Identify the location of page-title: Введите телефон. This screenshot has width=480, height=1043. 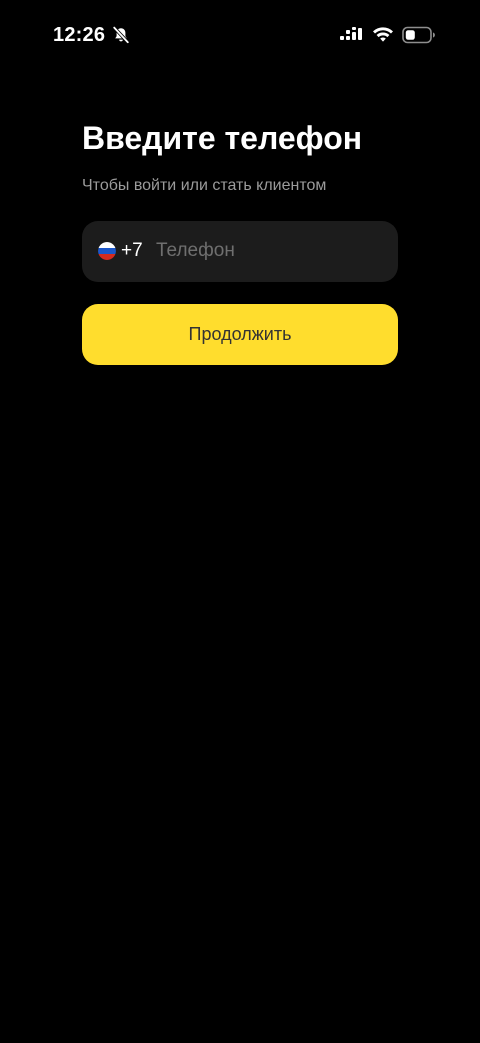
(222, 138).